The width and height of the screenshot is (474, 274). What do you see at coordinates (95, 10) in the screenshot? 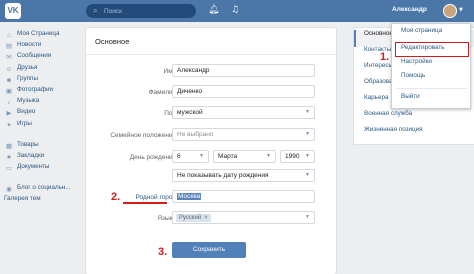
I see `search-icon: ⌕` at bounding box center [95, 10].